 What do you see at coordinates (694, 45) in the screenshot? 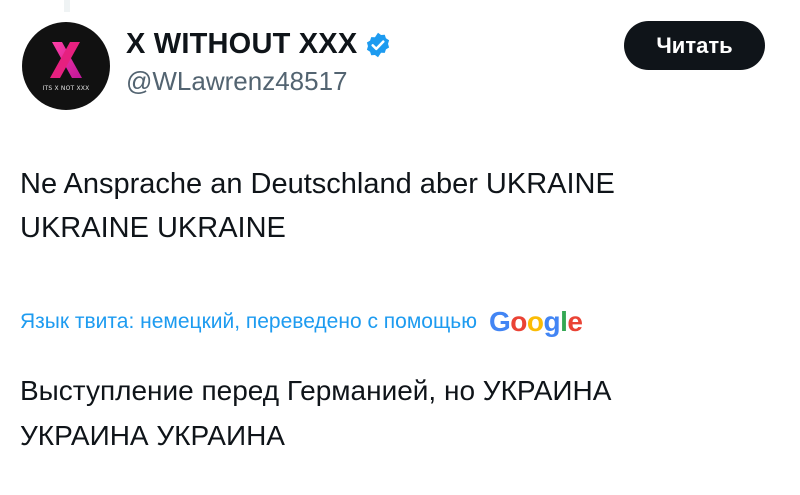
I see `follow-button: Читать` at bounding box center [694, 45].